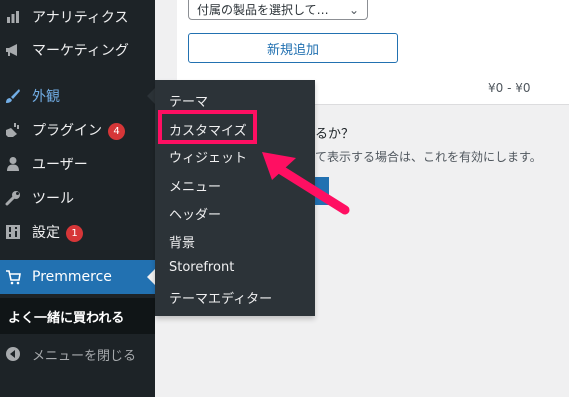  I want to click on nav-label: プラグイン 4, so click(78, 130).